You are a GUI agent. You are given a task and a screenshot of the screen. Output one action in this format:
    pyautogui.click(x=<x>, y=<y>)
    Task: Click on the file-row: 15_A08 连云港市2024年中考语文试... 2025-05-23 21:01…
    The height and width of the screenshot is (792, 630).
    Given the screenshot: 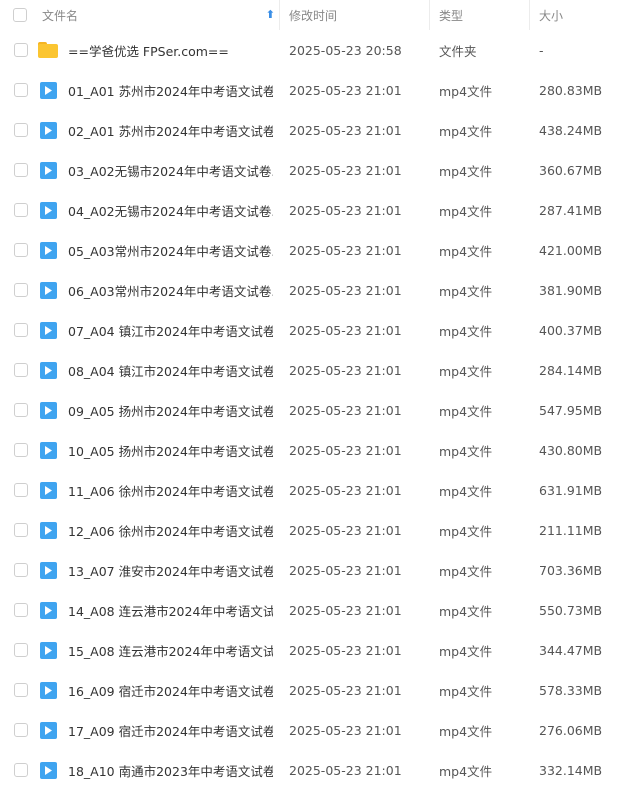 What is the action you would take?
    pyautogui.click(x=315, y=650)
    